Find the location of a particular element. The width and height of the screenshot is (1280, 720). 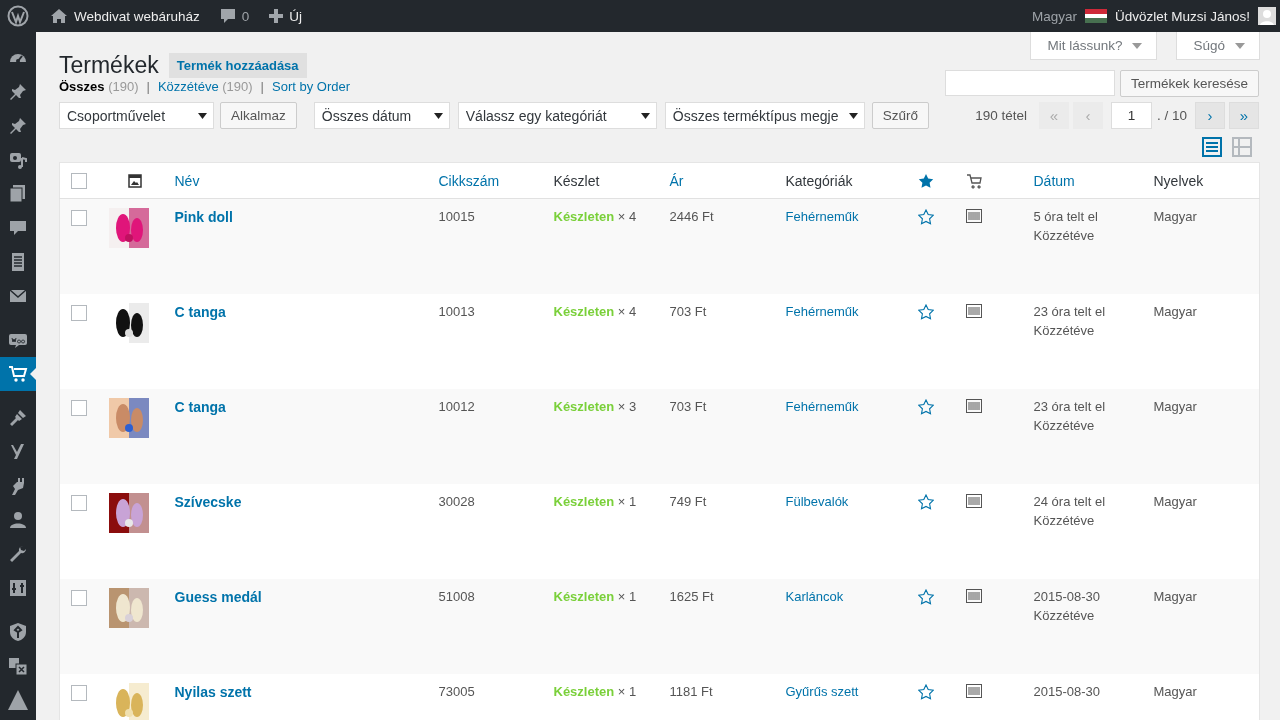

table-cell: 51008 is located at coordinates (456, 596).